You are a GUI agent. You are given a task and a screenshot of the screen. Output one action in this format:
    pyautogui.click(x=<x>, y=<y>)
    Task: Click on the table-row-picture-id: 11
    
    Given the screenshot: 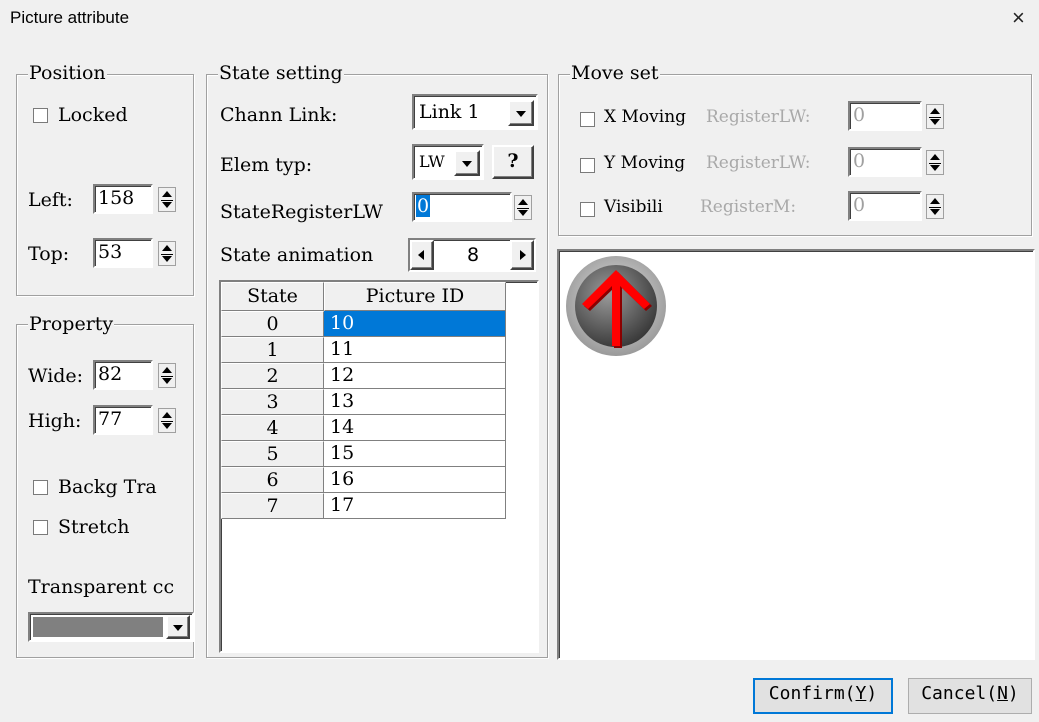 What is the action you would take?
    pyautogui.click(x=415, y=350)
    